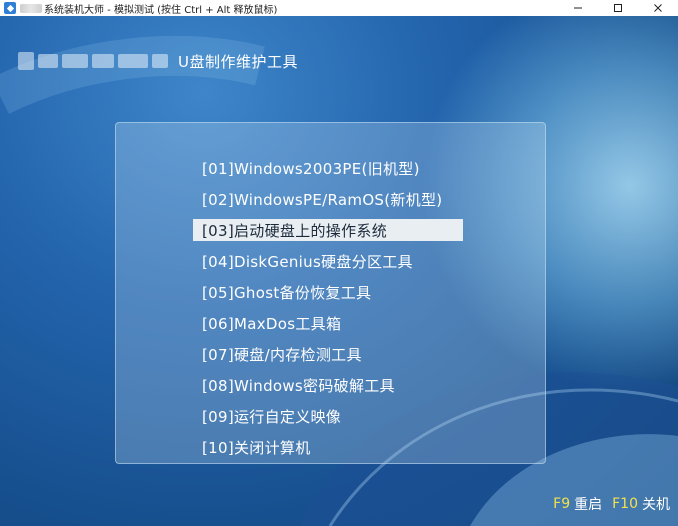 This screenshot has height=526, width=678. I want to click on f10-label: 关机, so click(656, 505).